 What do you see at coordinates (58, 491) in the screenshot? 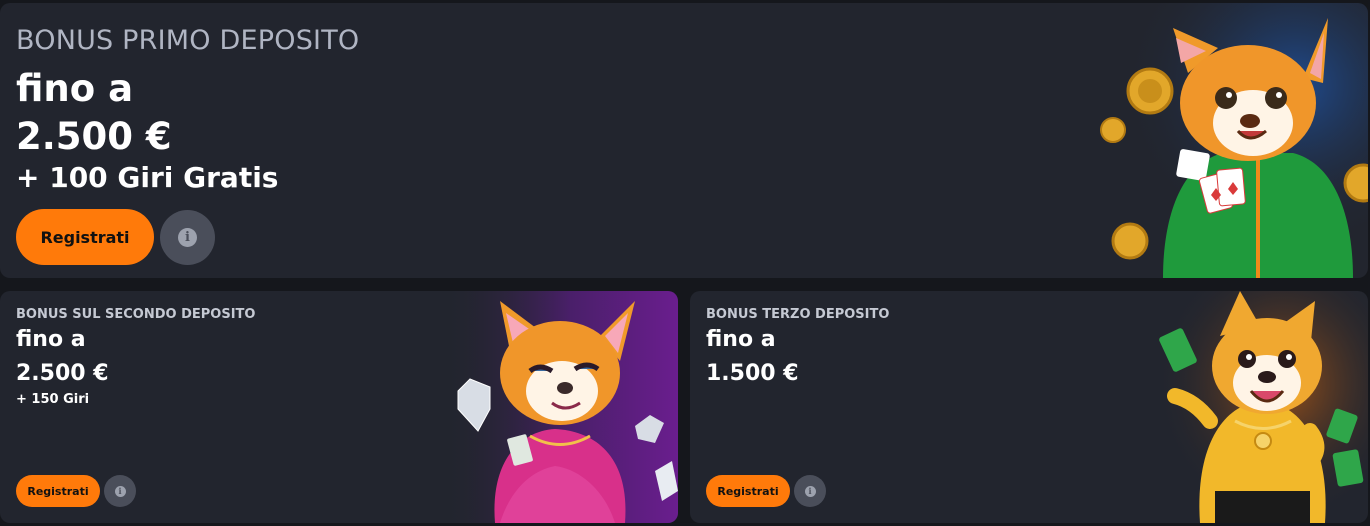
I see `second-register-button: Registrati` at bounding box center [58, 491].